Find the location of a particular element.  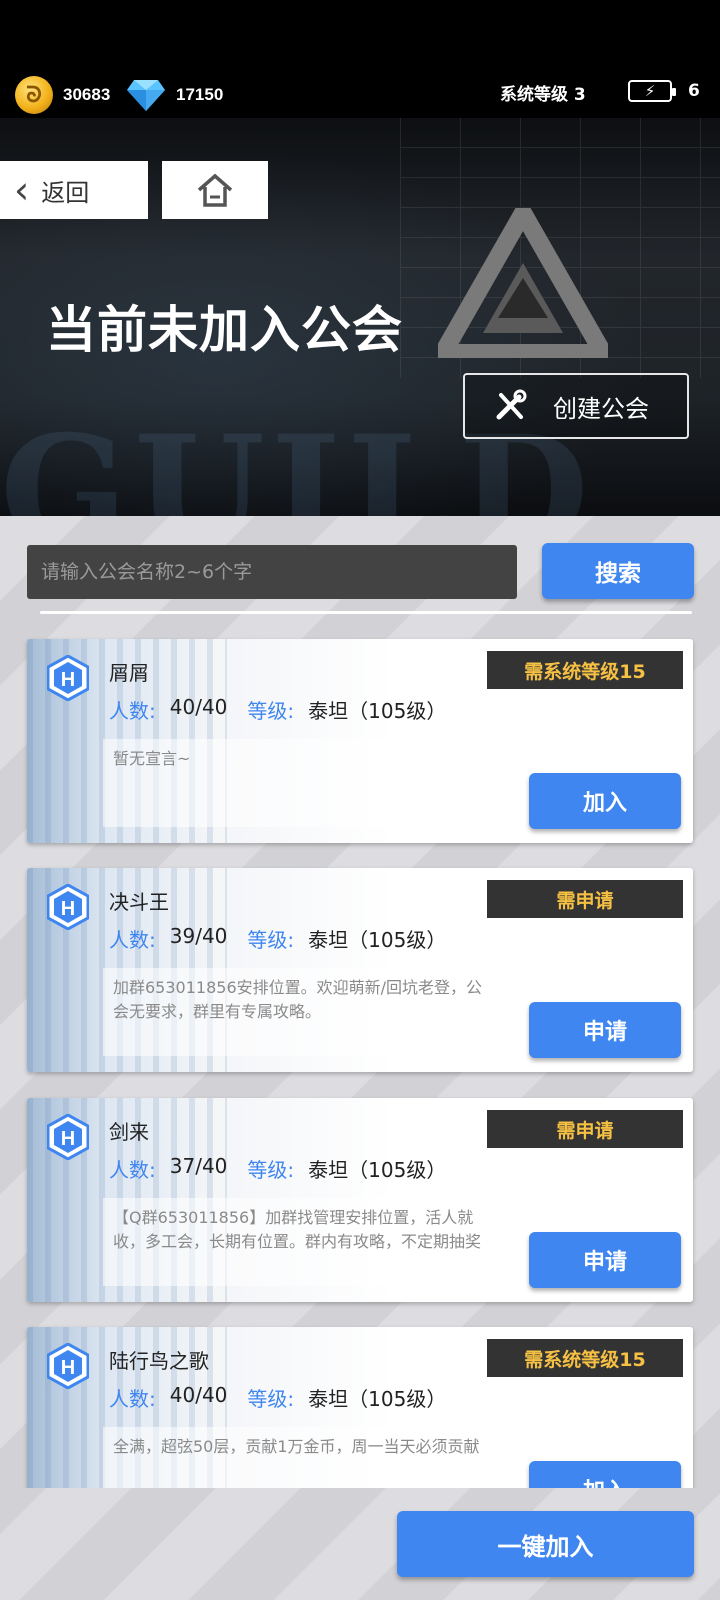

list-divider is located at coordinates (366, 612).